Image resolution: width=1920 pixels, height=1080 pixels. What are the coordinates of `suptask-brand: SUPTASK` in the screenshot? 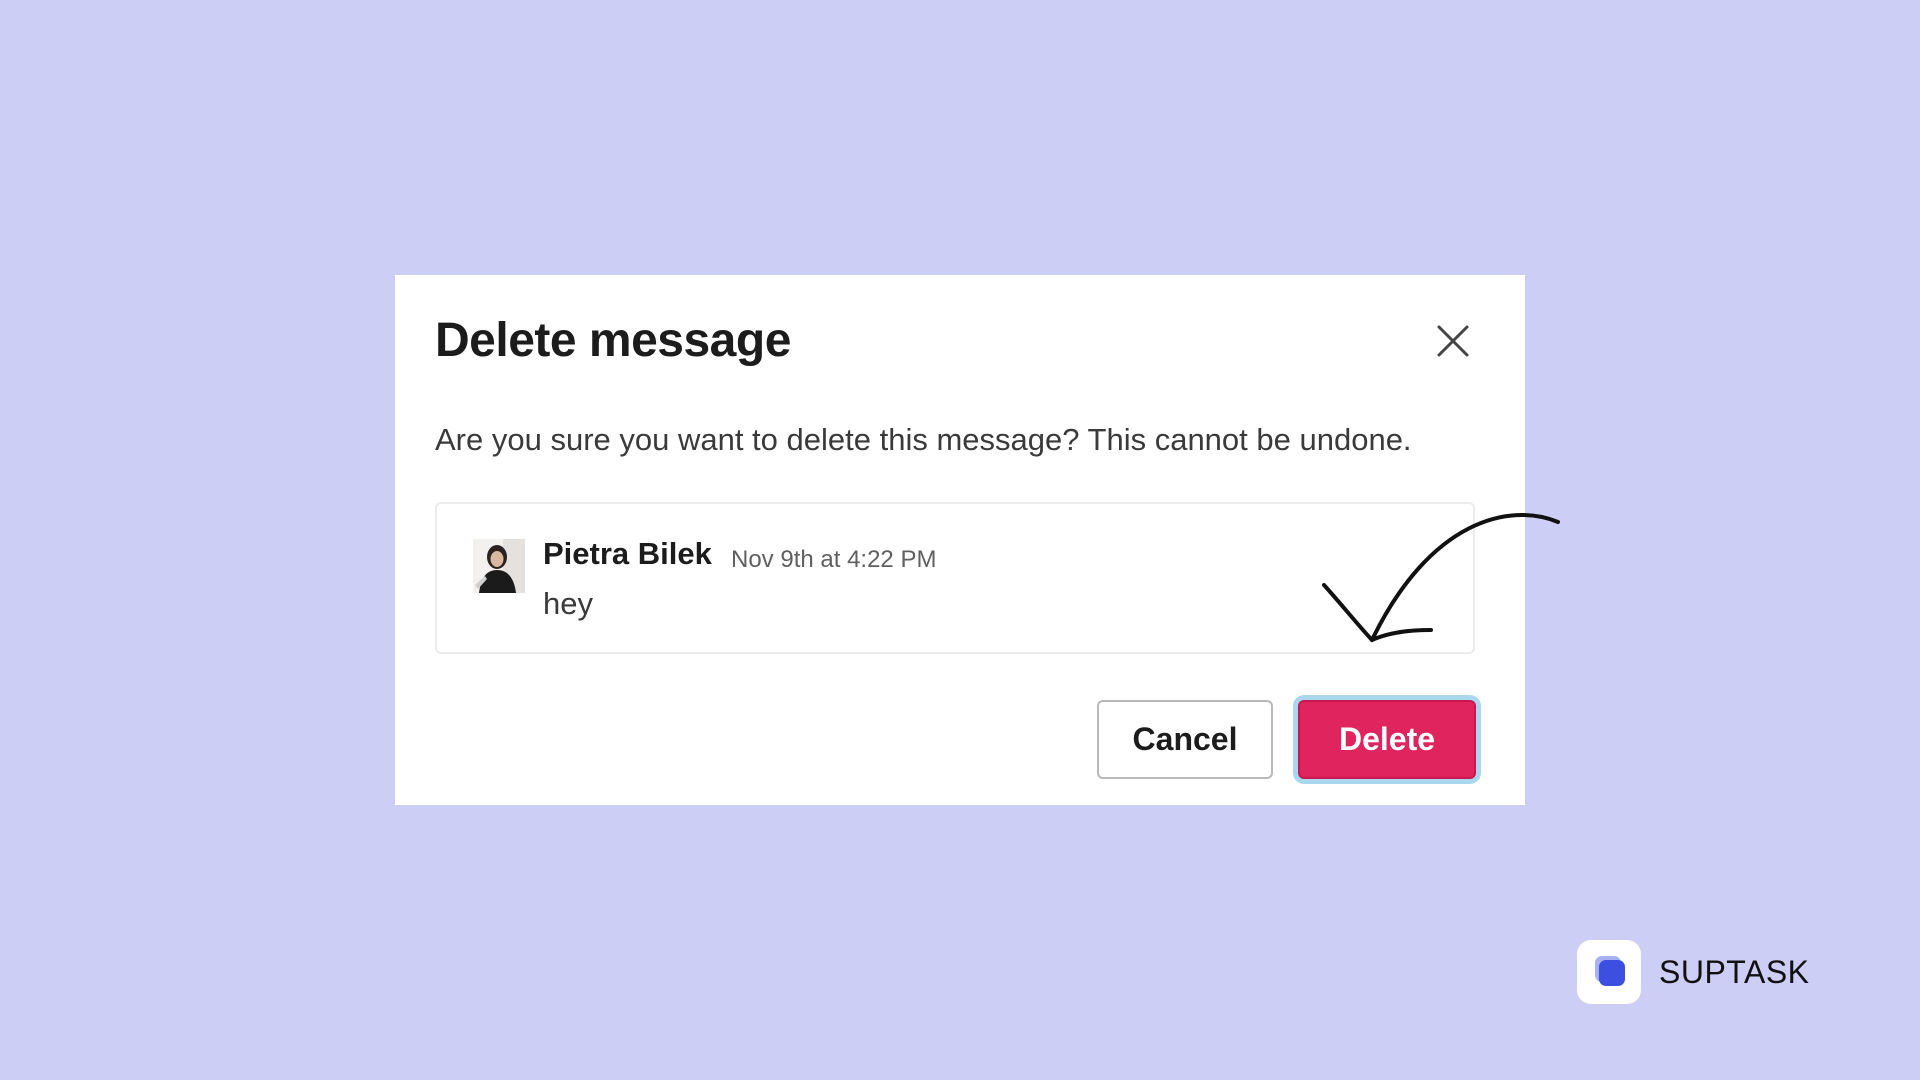 It's located at (1693, 972).